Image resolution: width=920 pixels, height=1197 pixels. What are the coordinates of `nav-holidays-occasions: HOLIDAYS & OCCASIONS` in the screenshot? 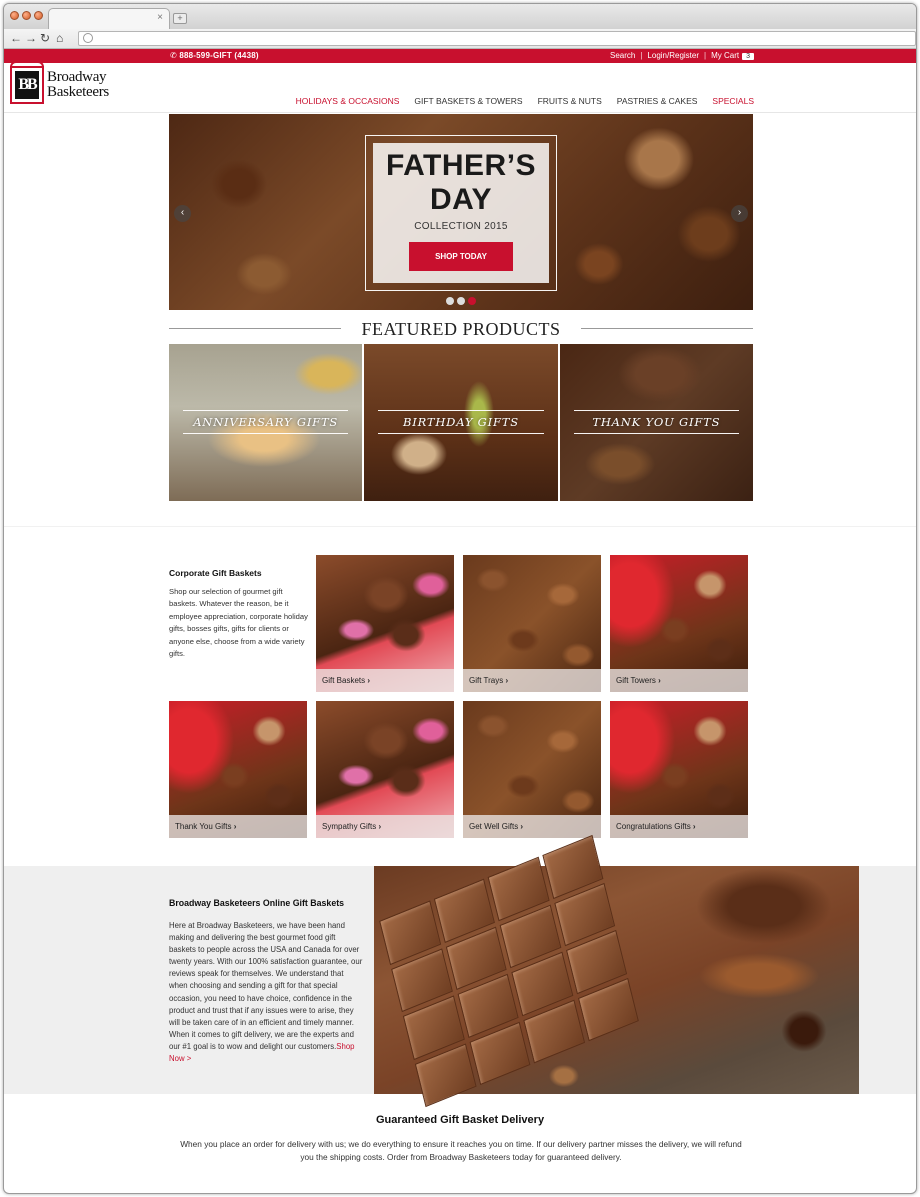 It's located at (348, 101).